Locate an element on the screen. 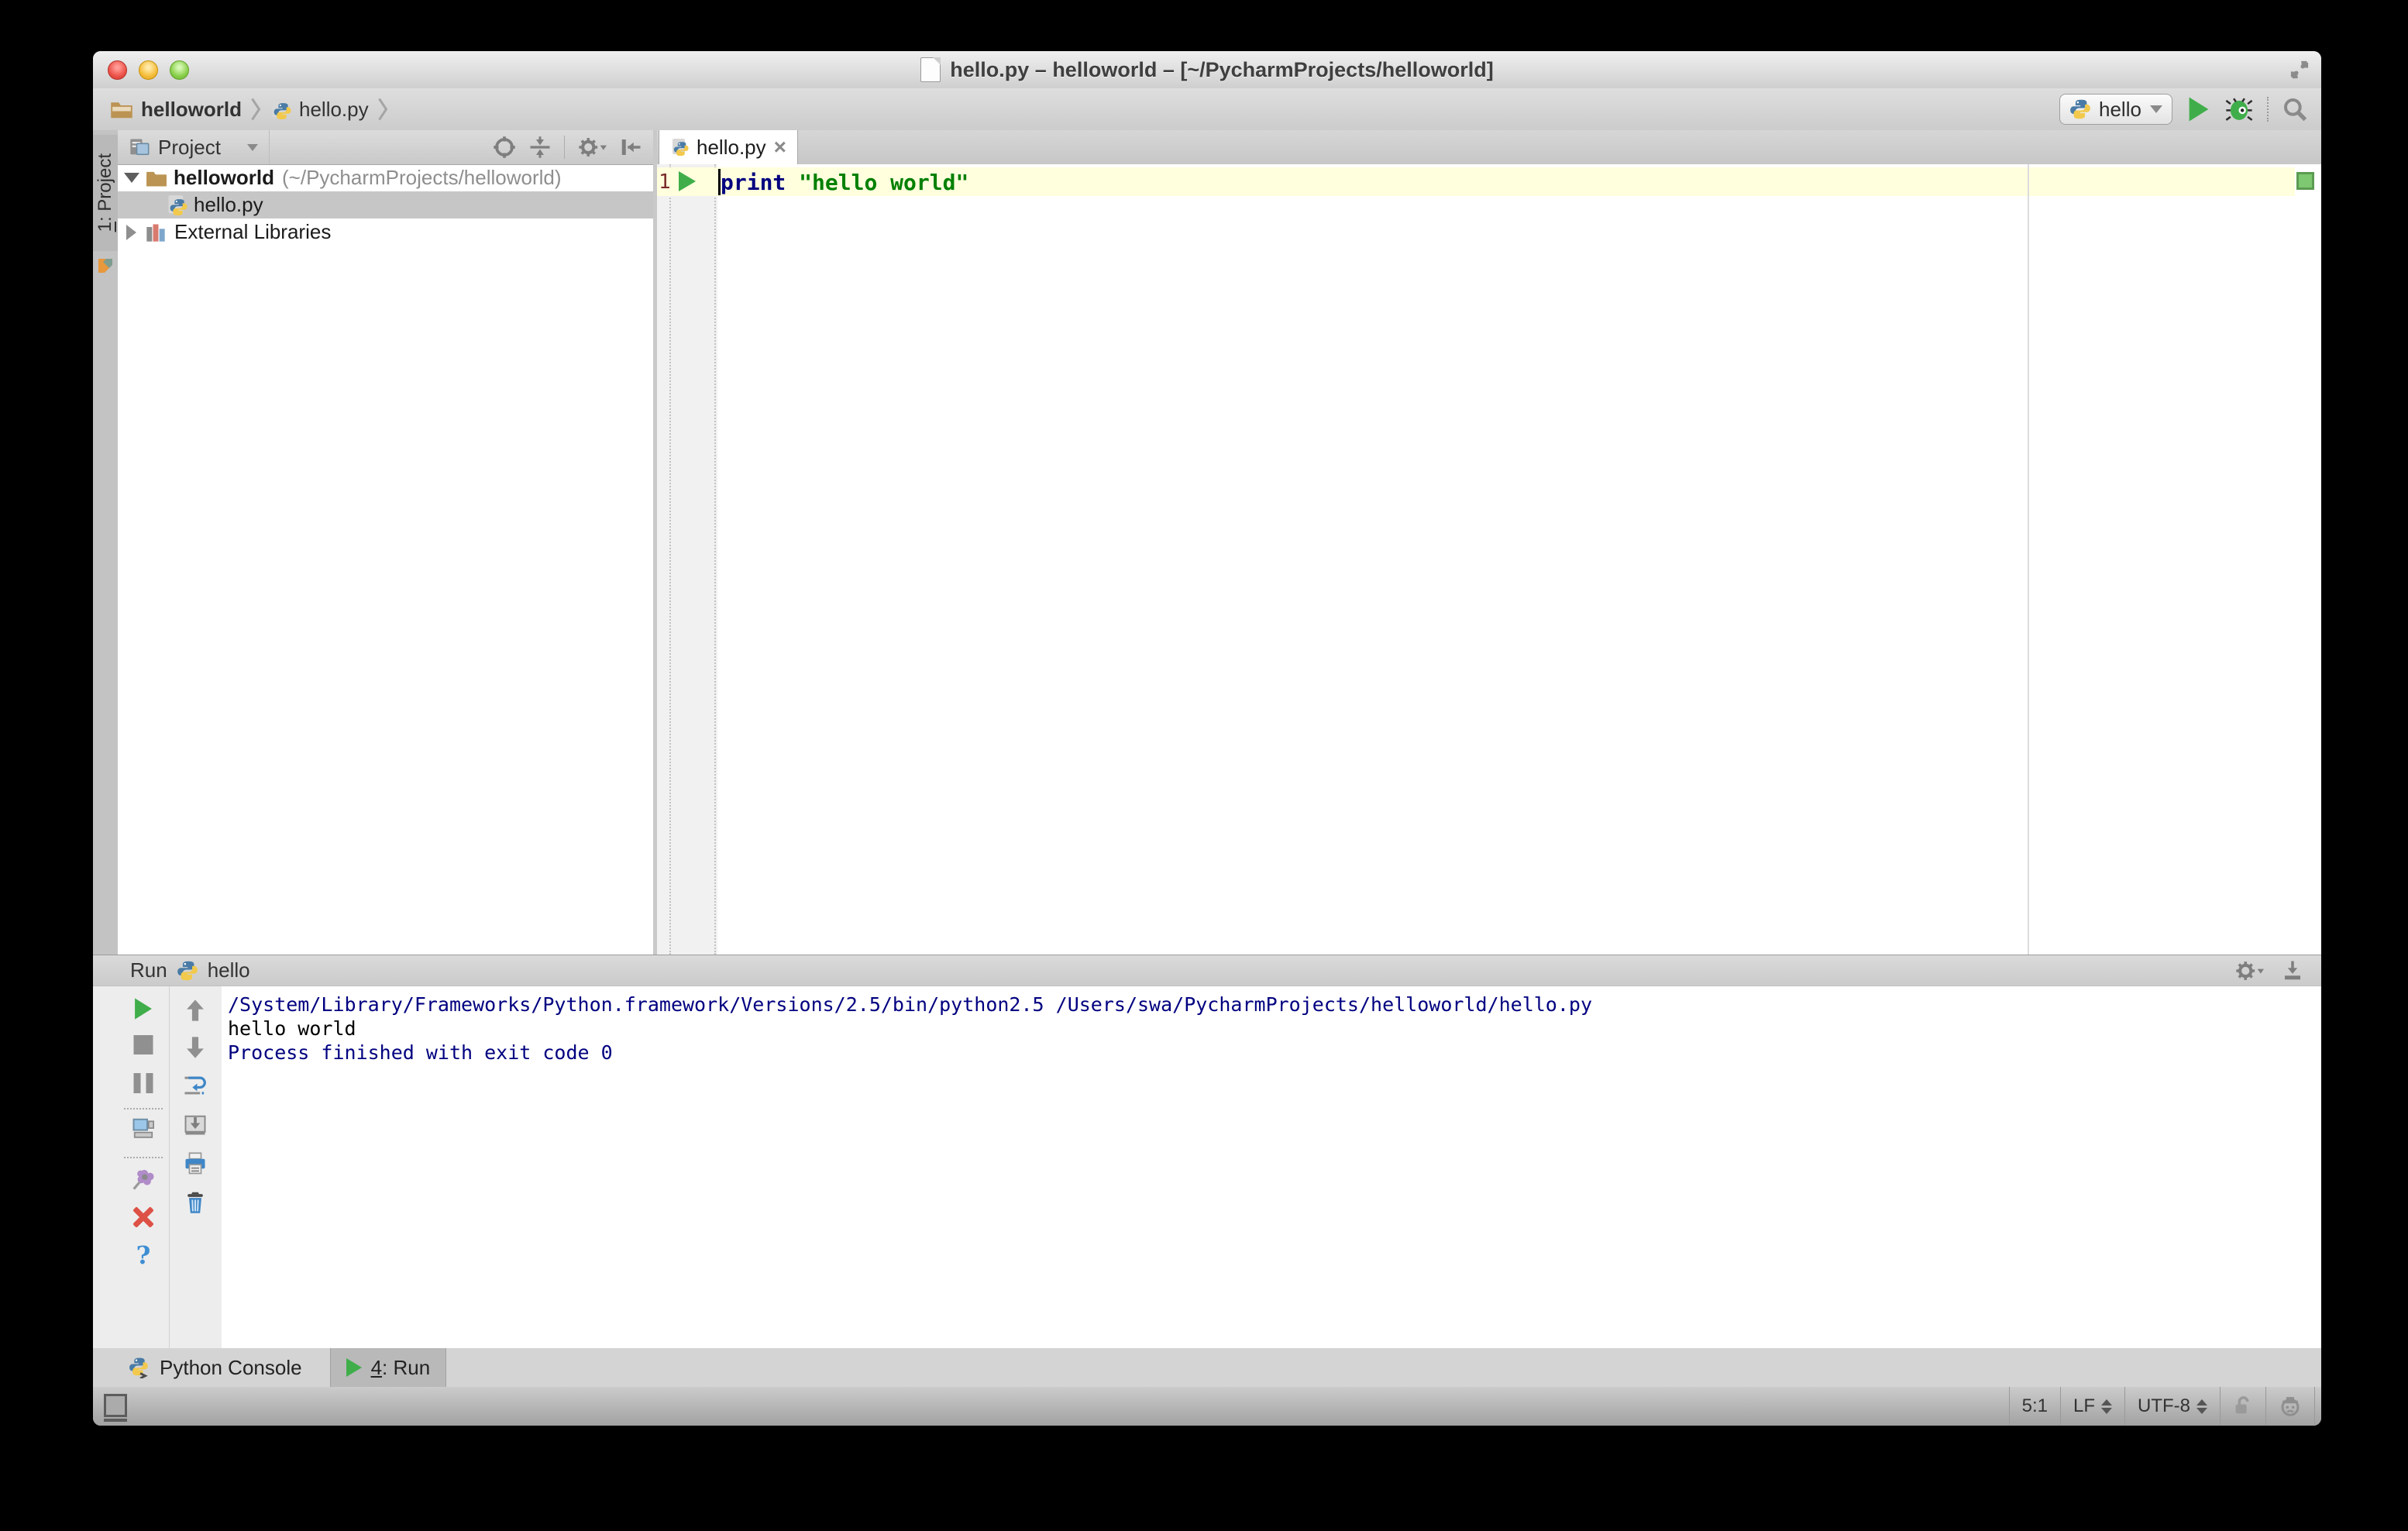 The image size is (2408, 1531). project-stripe-button: 1: Project is located at coordinates (106, 193).